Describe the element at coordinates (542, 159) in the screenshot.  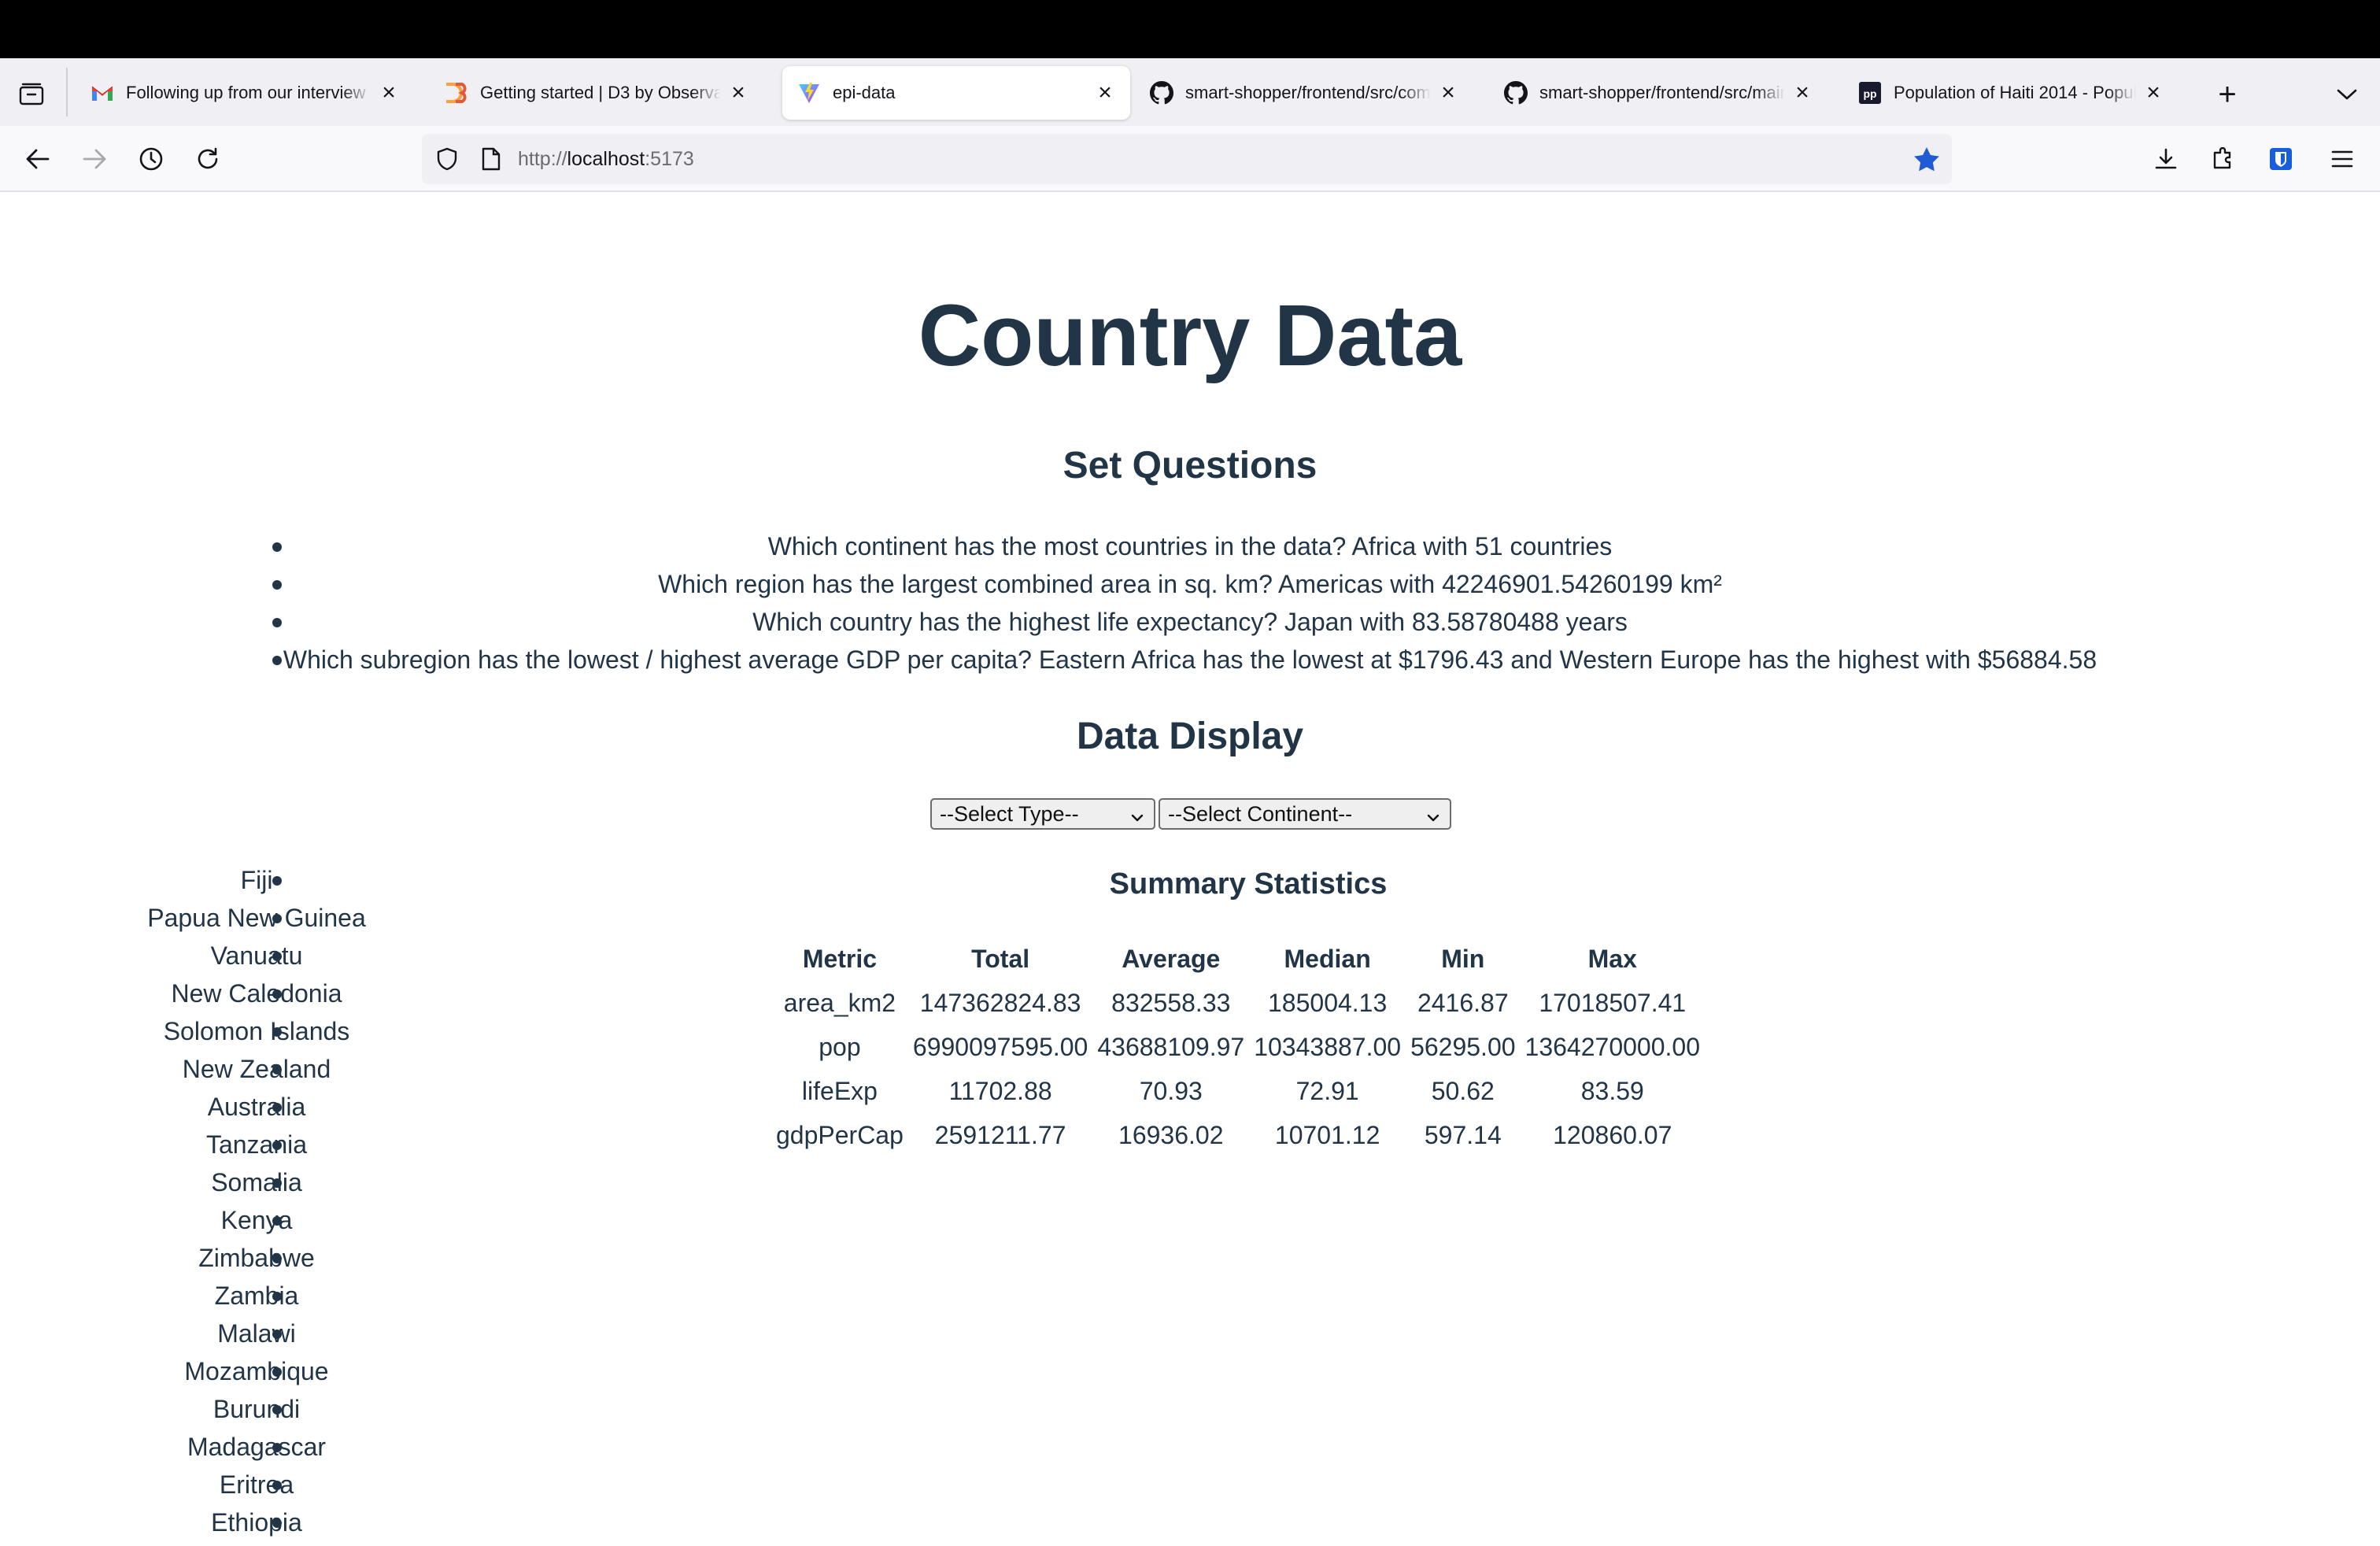
I see `url-scheme: http://` at that location.